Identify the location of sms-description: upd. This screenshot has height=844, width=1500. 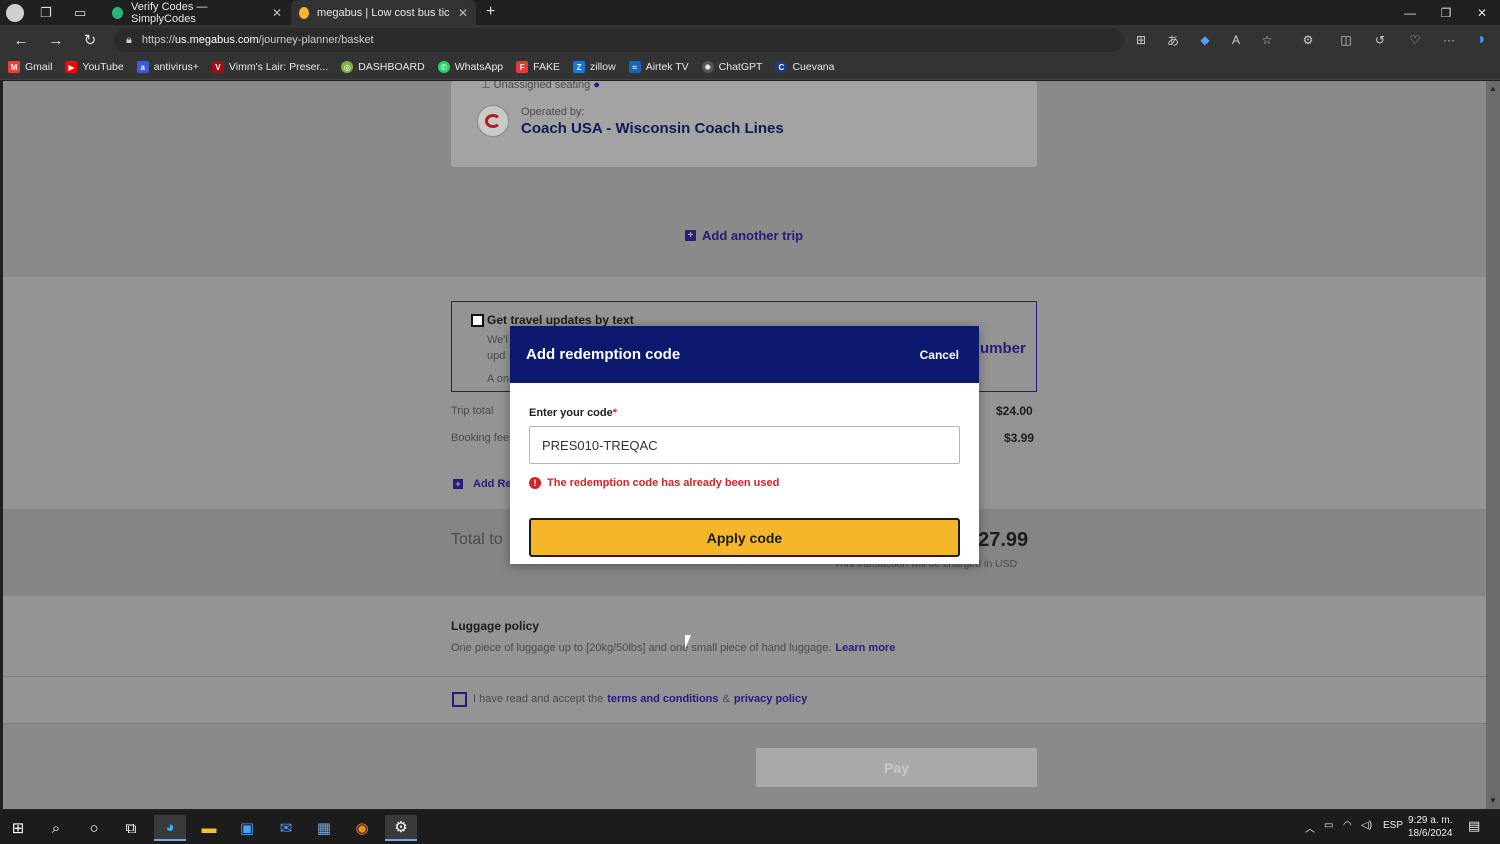
(496, 356).